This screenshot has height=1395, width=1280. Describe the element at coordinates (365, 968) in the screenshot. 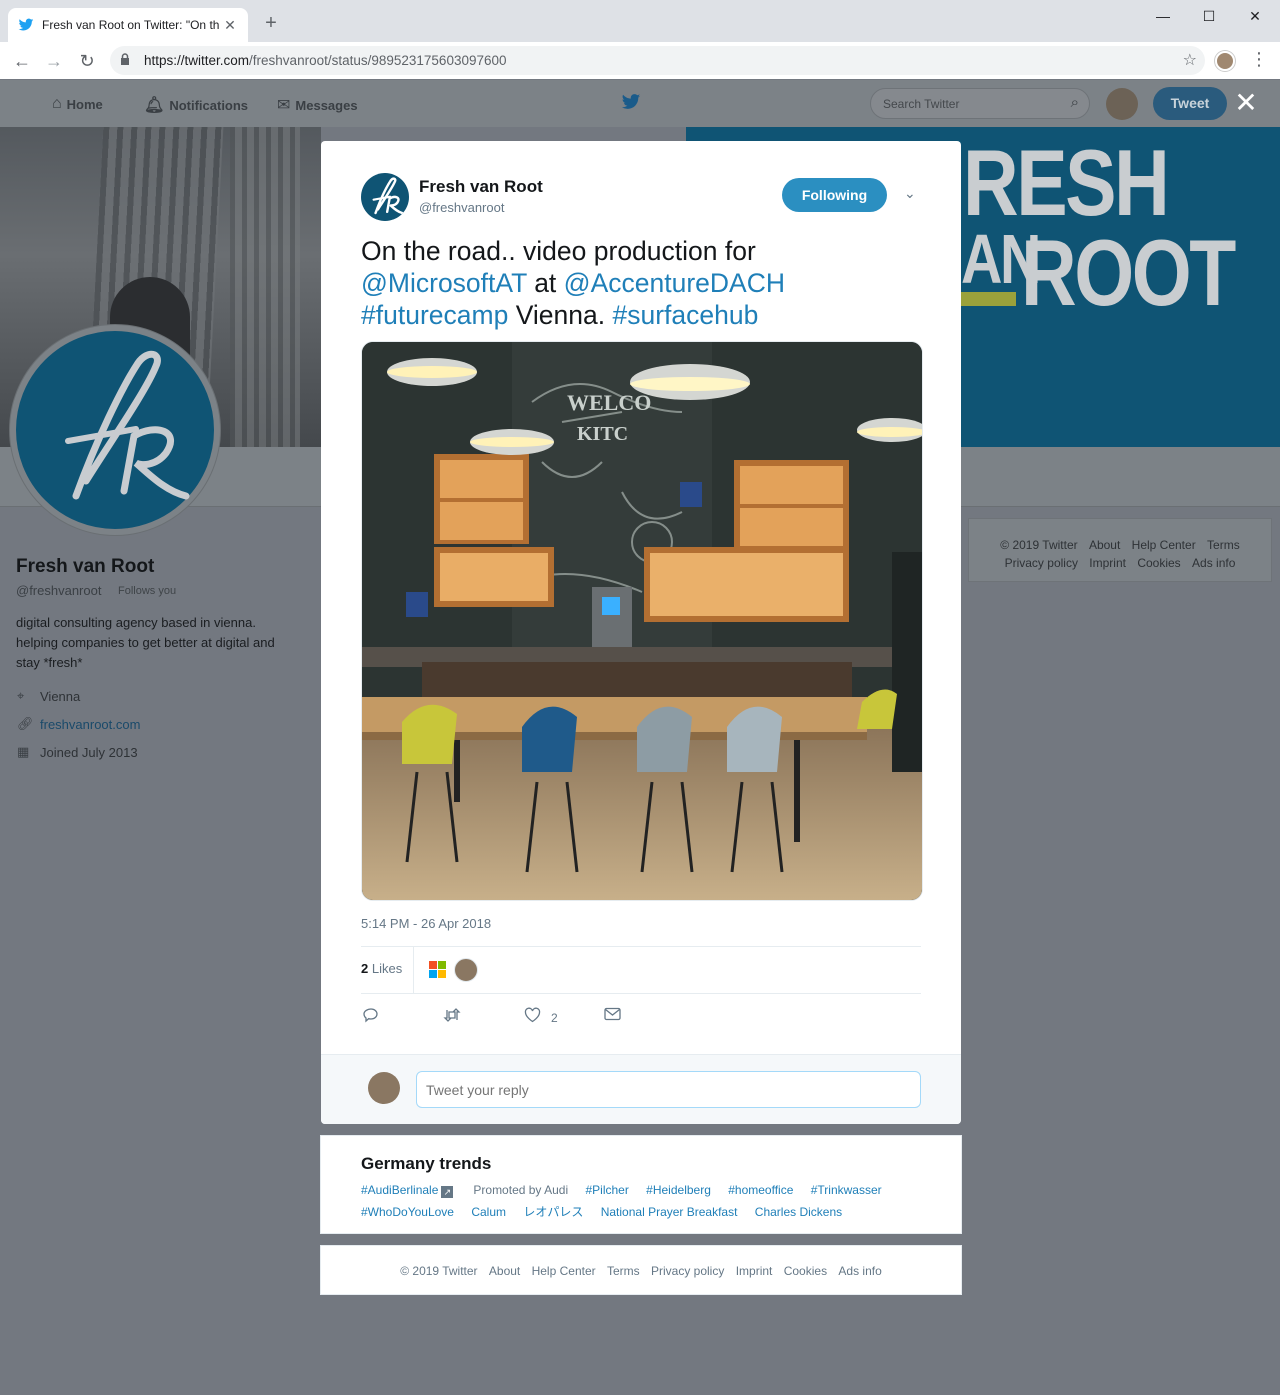

I see `likes-count: 2` at that location.